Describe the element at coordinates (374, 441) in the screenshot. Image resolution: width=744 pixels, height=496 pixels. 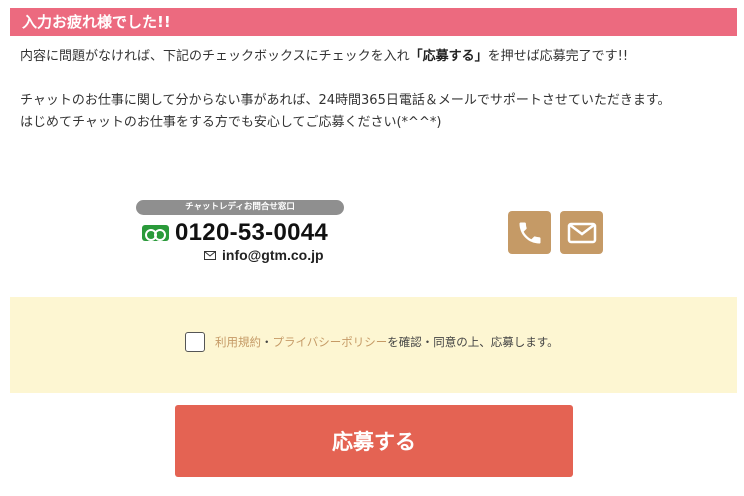
I see `submit-button: 応募する` at that location.